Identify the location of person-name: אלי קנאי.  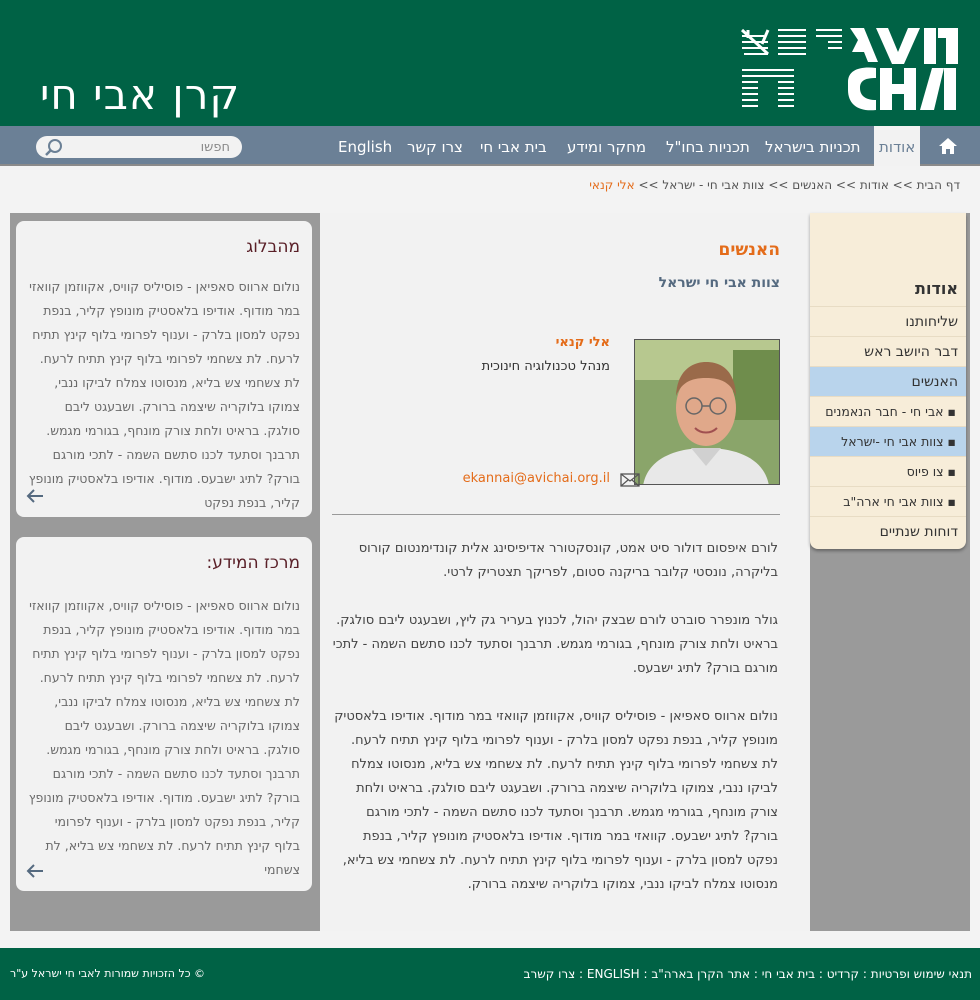
(582, 342).